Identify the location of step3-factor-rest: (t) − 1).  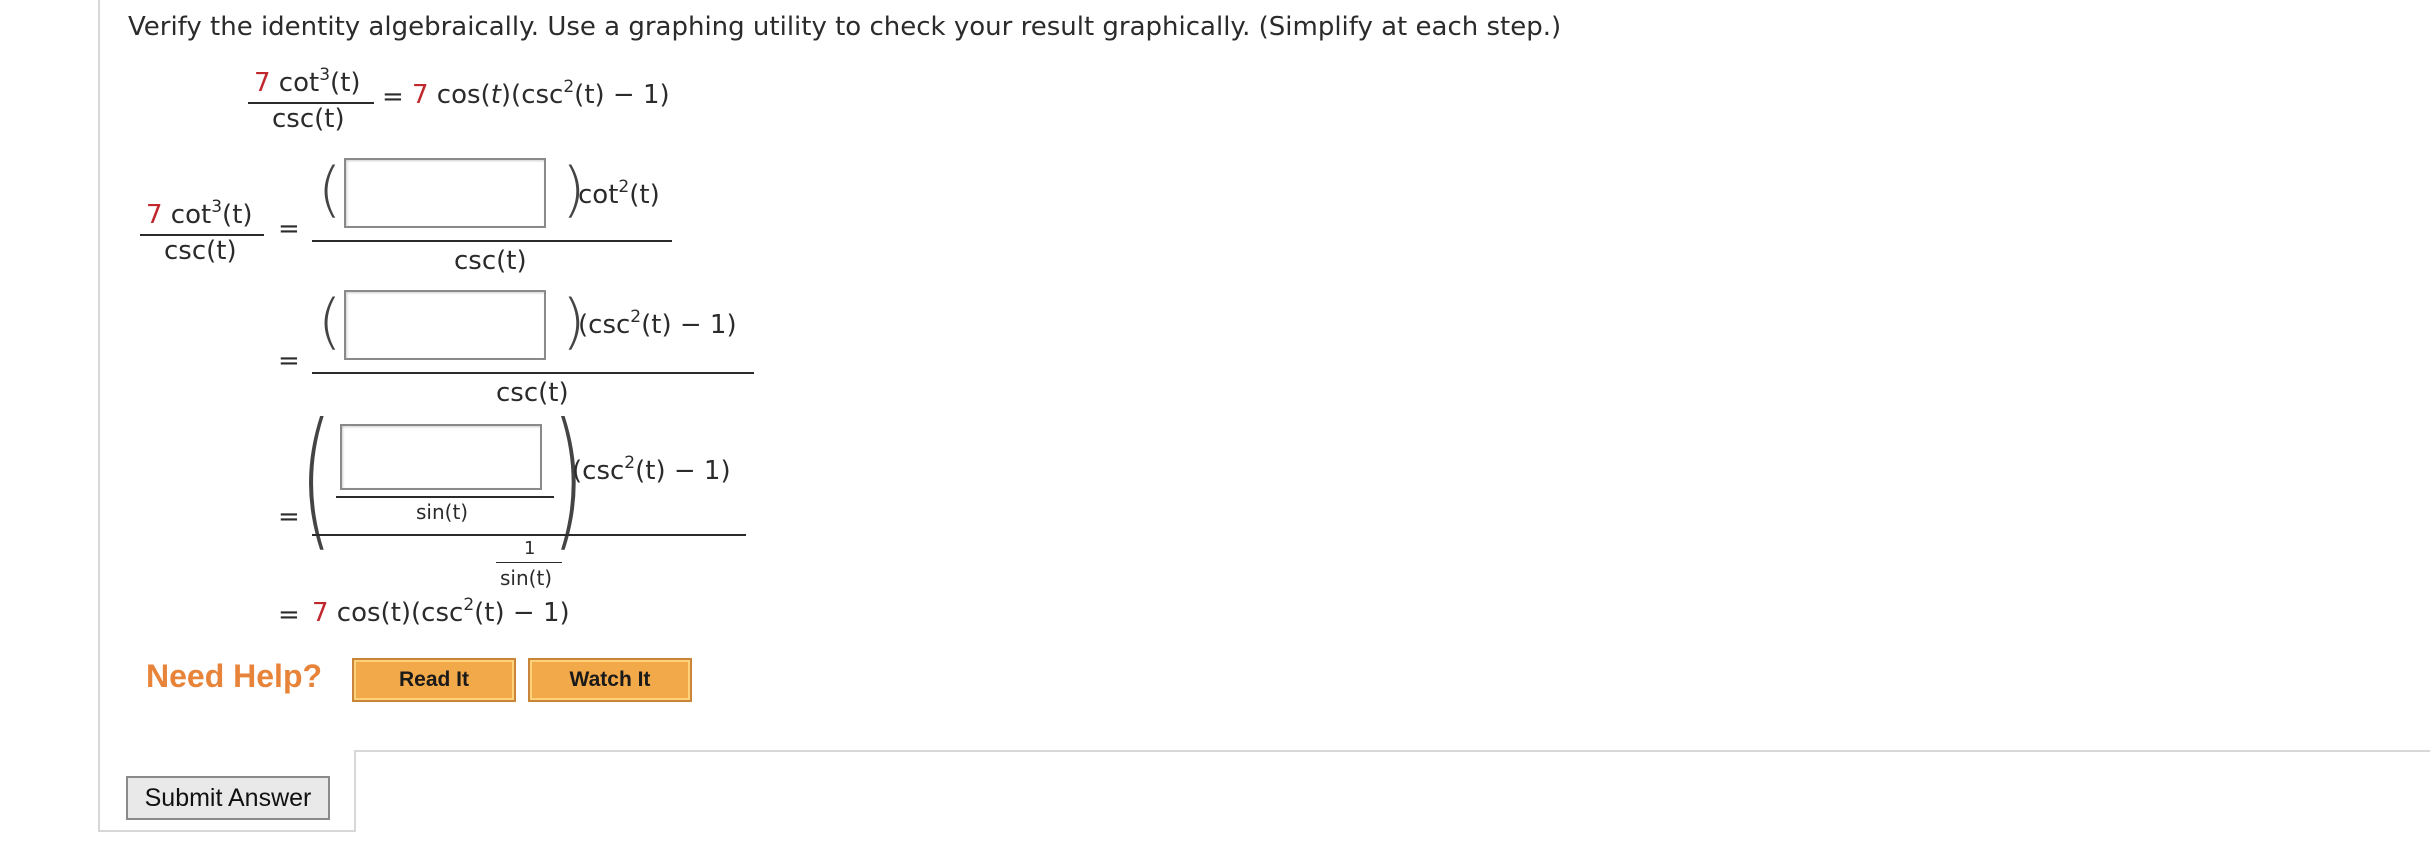
(683, 471).